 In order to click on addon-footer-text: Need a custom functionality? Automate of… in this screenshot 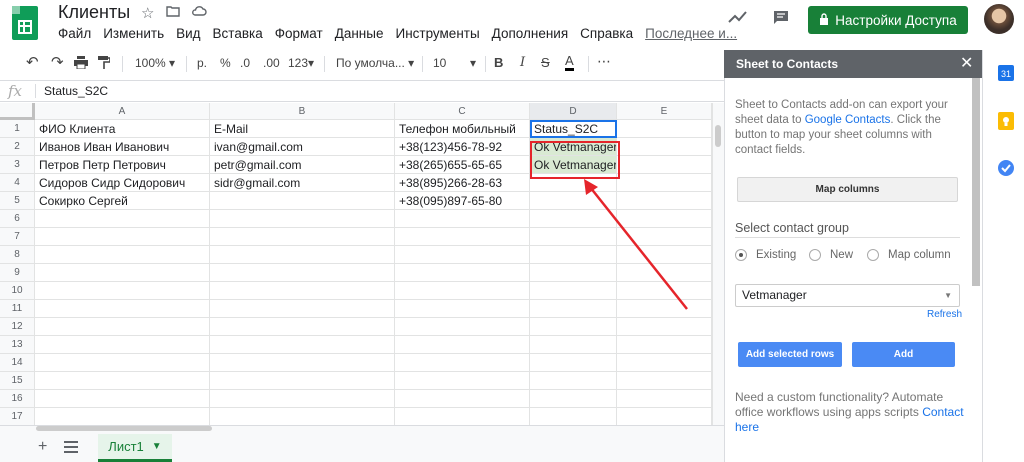, I will do `click(849, 412)`.